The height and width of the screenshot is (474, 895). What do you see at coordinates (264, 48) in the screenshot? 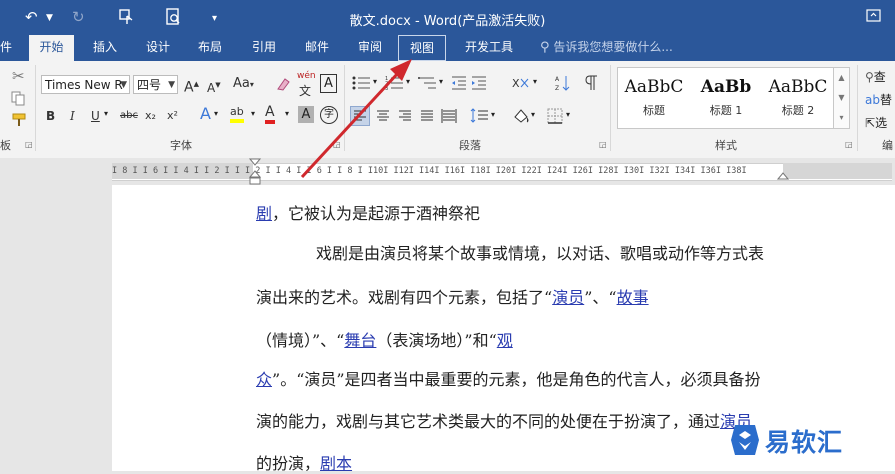
I see `tab-references: 引用` at bounding box center [264, 48].